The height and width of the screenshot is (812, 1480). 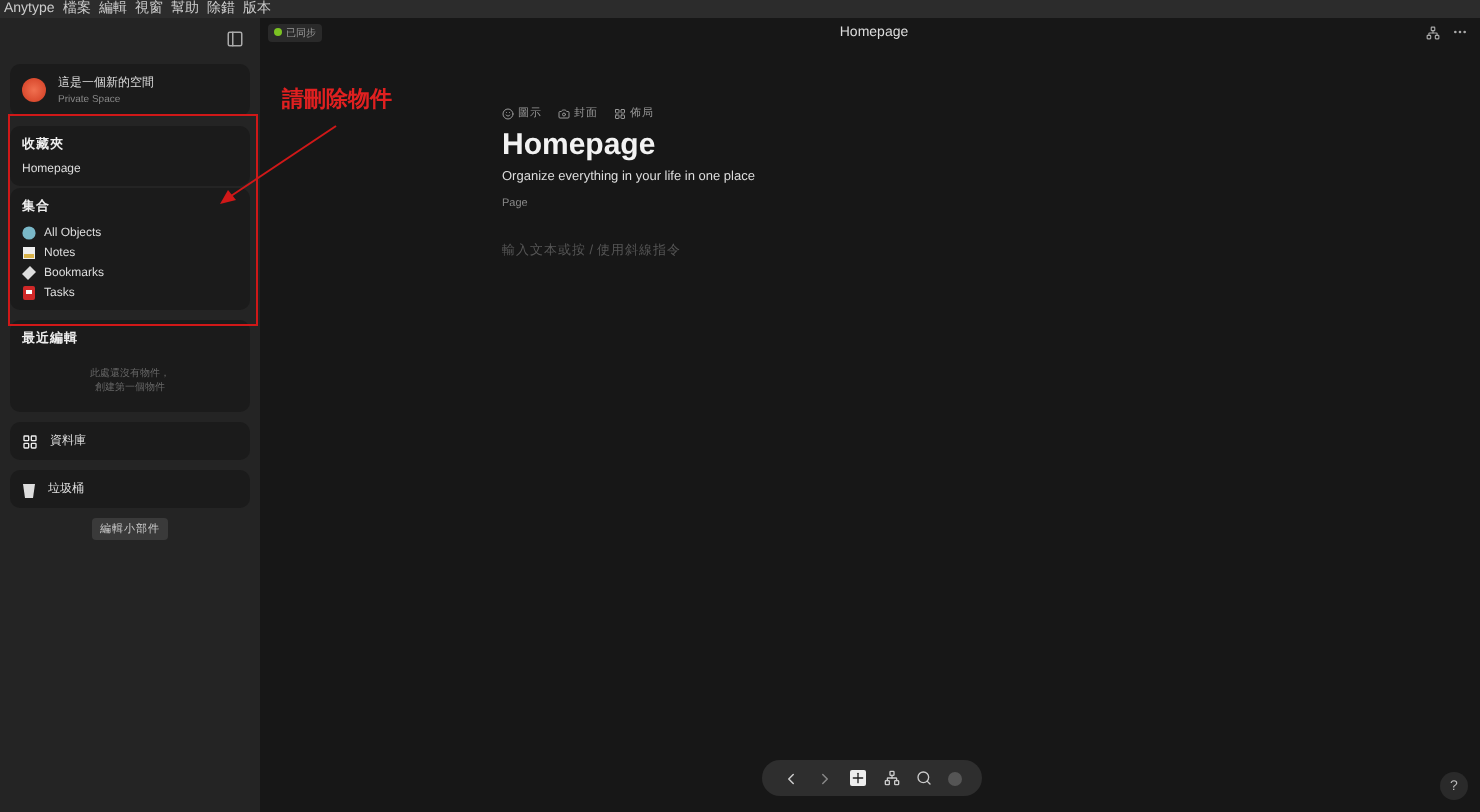 I want to click on smile-icon, so click(x=508, y=113).